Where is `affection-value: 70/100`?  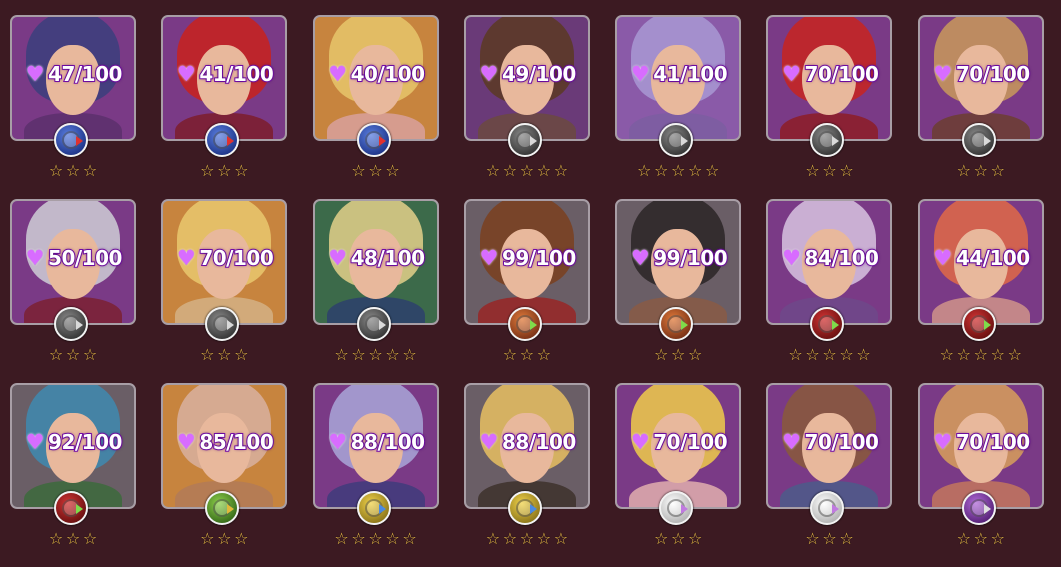
affection-value: 70/100 is located at coordinates (690, 442).